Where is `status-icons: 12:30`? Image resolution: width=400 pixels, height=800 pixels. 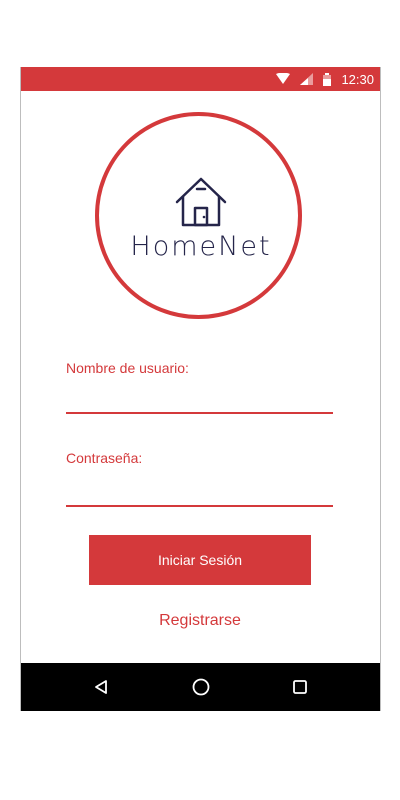 status-icons: 12:30 is located at coordinates (325, 79).